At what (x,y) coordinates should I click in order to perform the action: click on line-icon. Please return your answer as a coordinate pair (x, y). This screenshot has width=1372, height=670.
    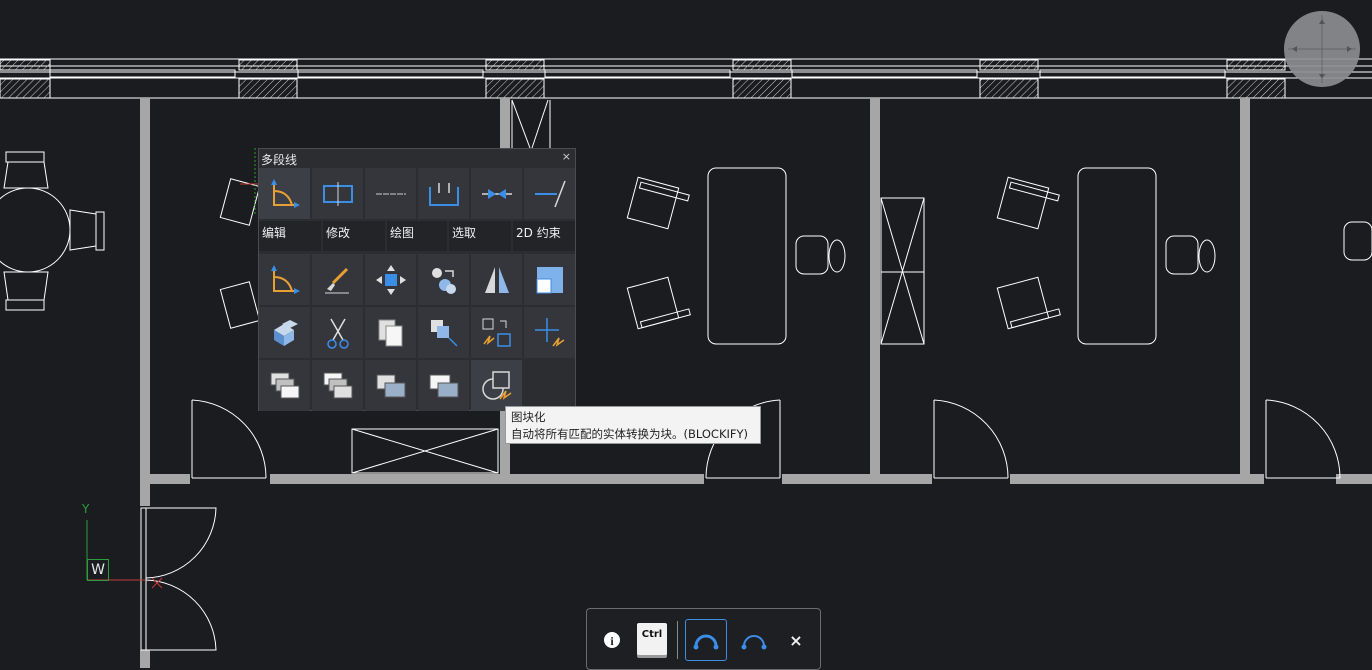
    Looking at the image, I should click on (390, 193).